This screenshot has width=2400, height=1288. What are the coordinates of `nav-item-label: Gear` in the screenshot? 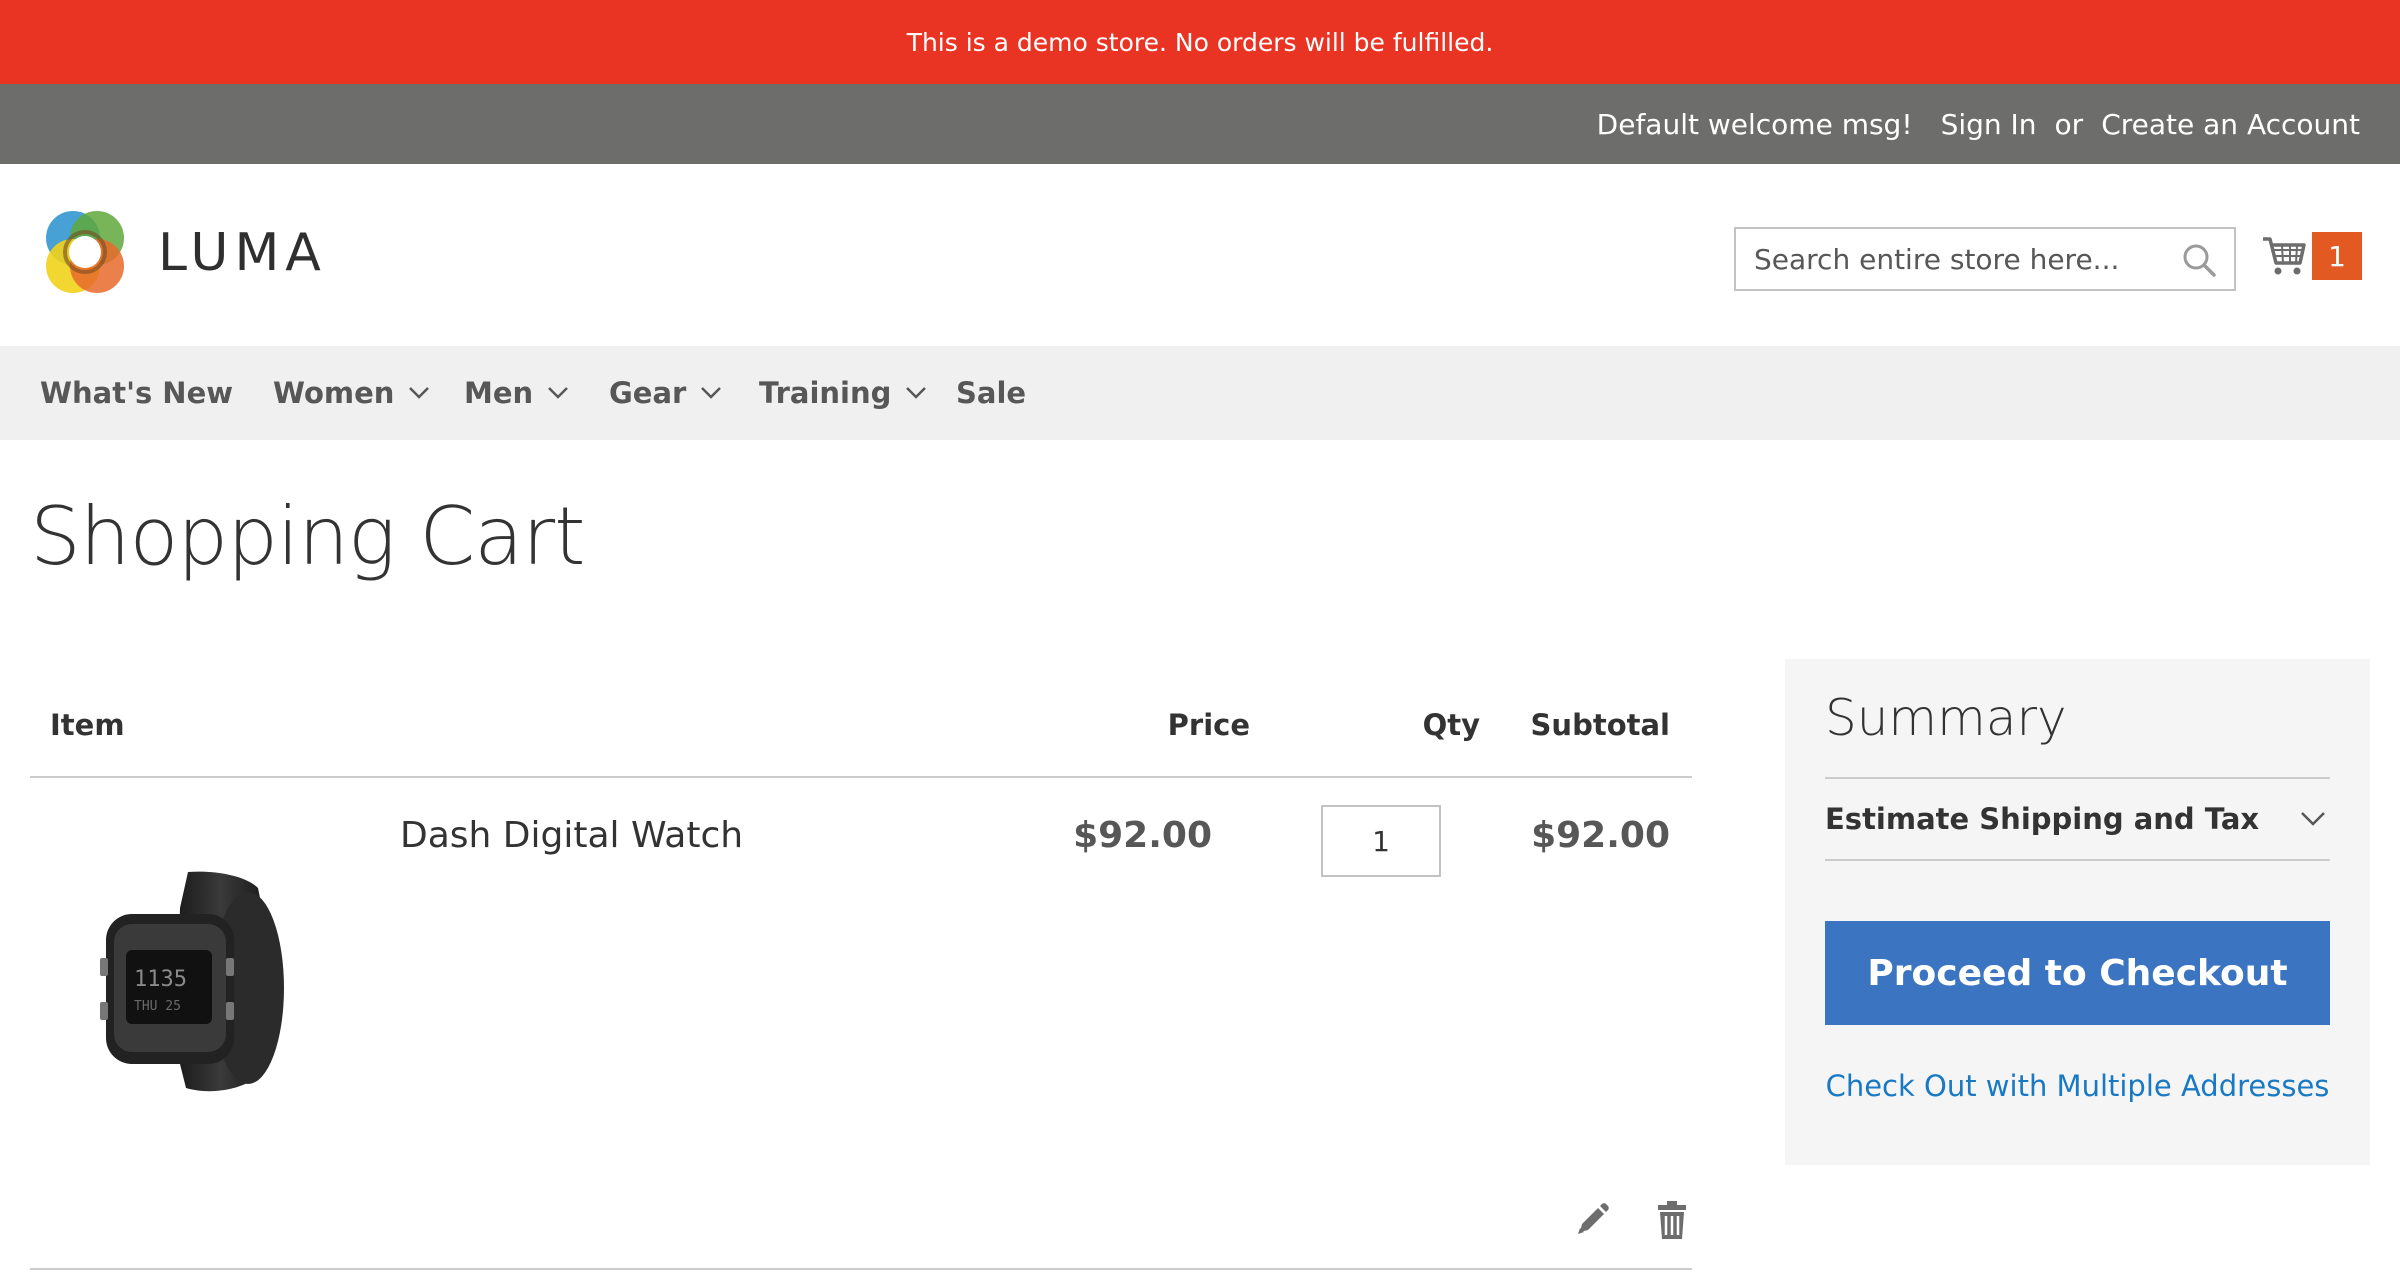 It's located at (648, 393).